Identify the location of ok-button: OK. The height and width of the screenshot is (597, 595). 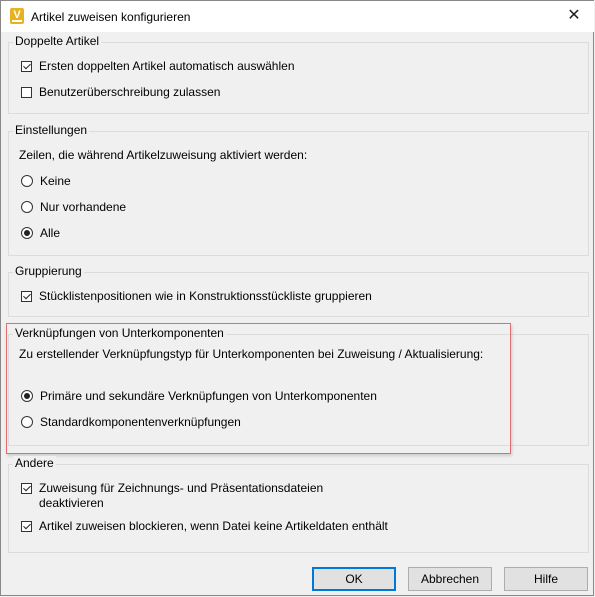
(354, 579).